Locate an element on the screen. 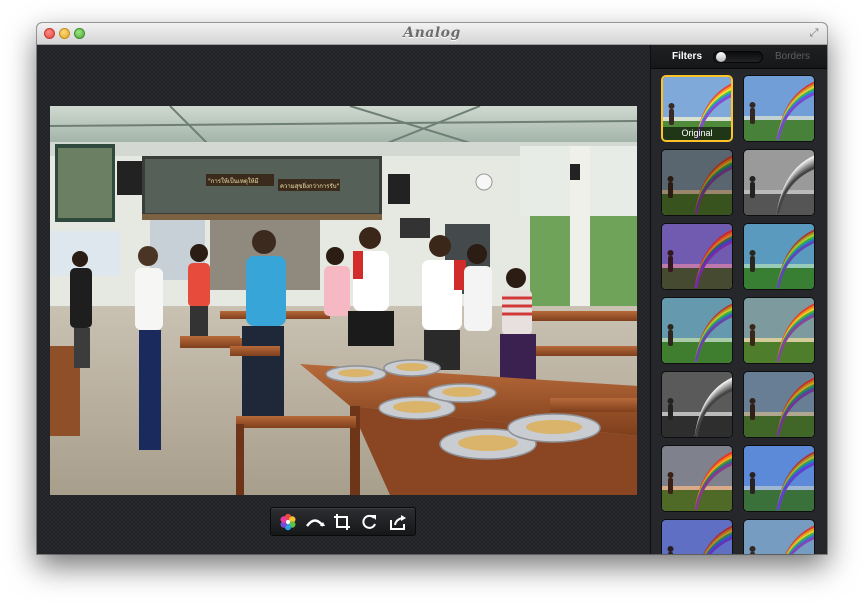  straighten-arc-icon is located at coordinates (315, 522).